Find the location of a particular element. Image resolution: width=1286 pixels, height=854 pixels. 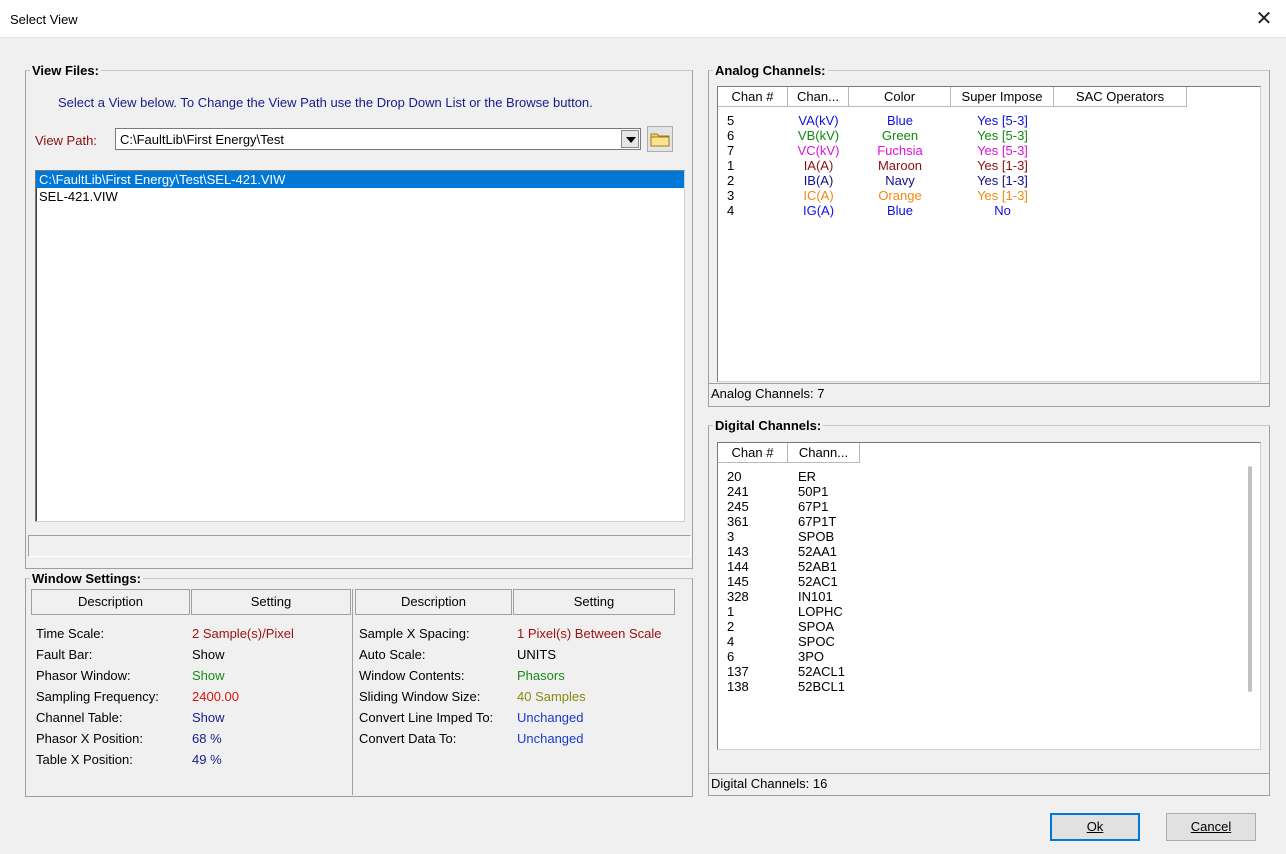

ws-header-setting-2: Setting is located at coordinates (594, 602).